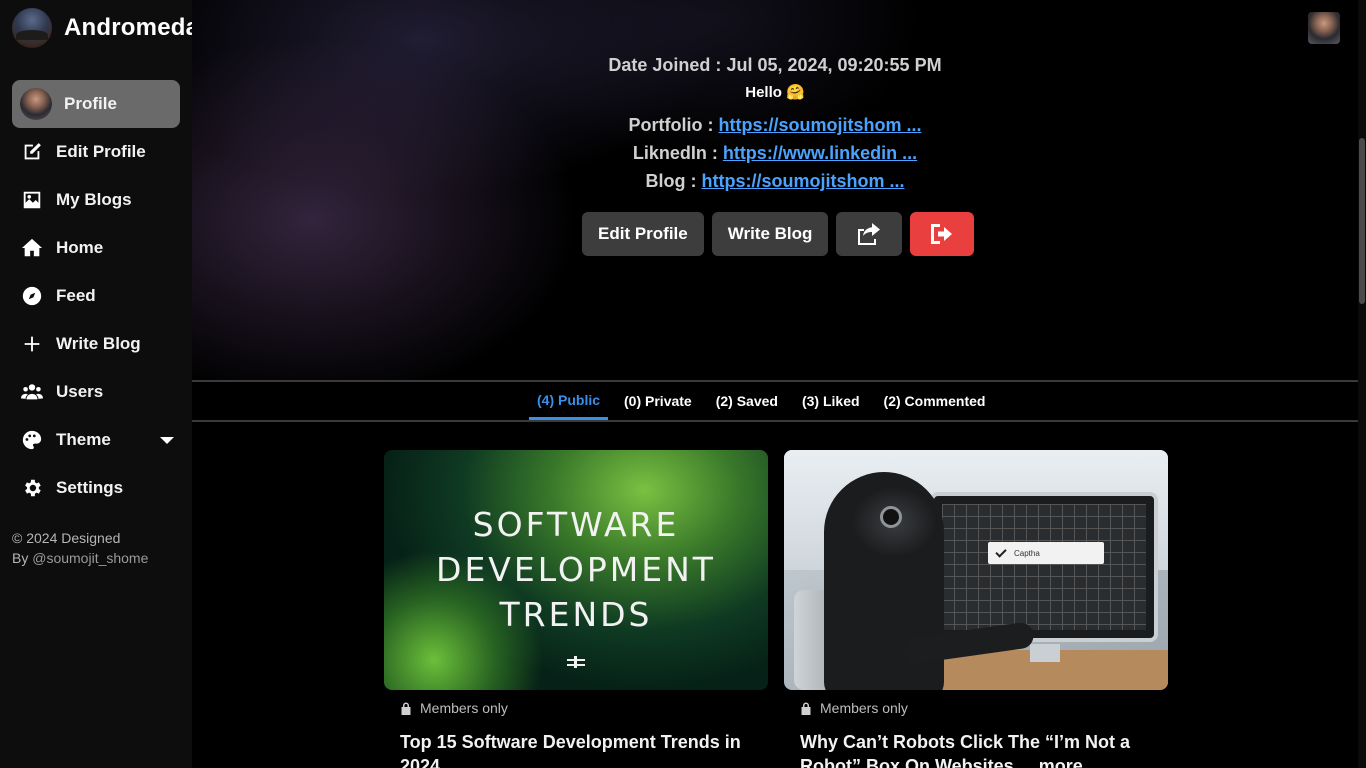 The image size is (1366, 768). I want to click on brand-name: Andromeda, so click(132, 27).